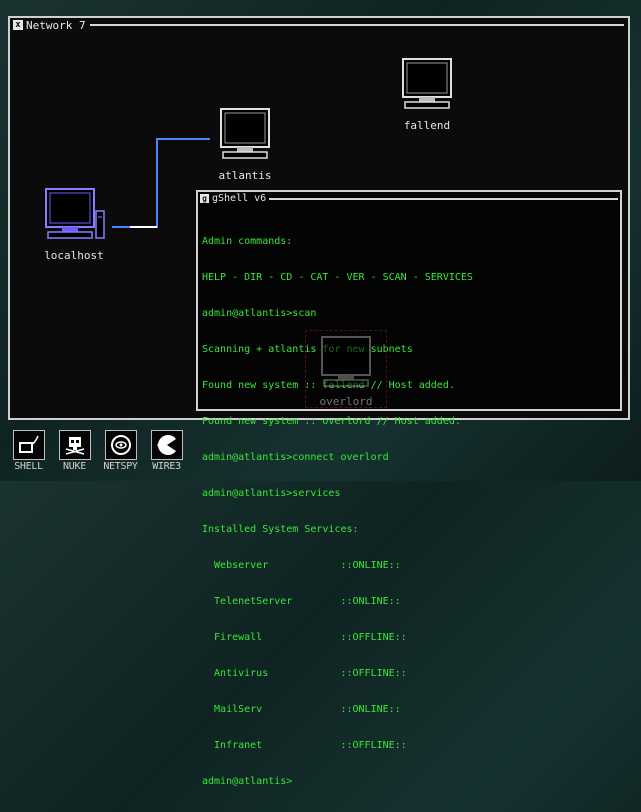 This screenshot has width=641, height=812. I want to click on titlebar-rule, so click(443, 198).